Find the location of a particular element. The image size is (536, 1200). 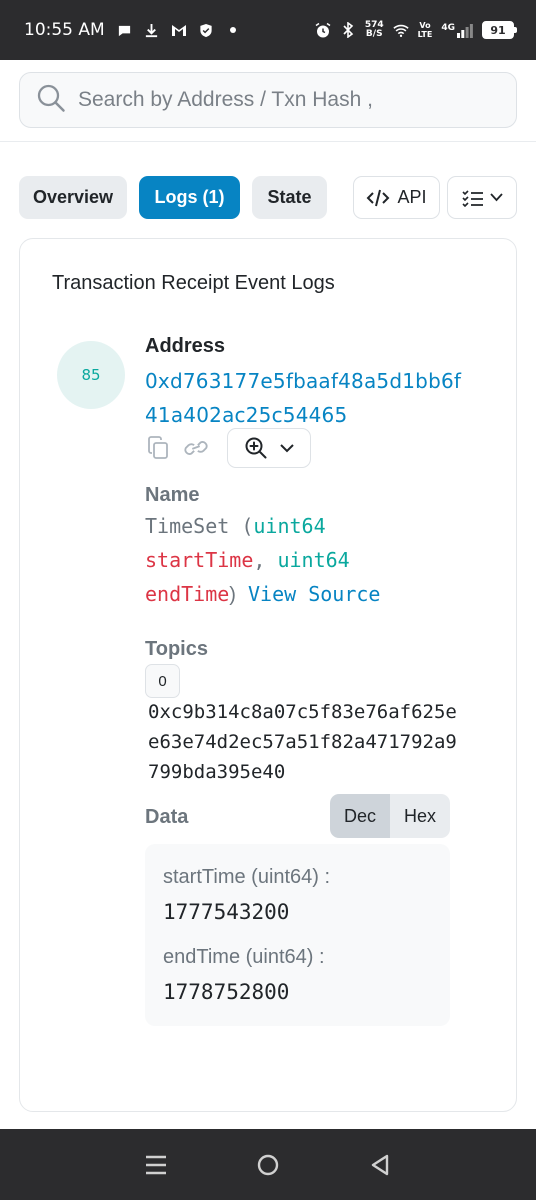

zoom-in-icon is located at coordinates (256, 448).